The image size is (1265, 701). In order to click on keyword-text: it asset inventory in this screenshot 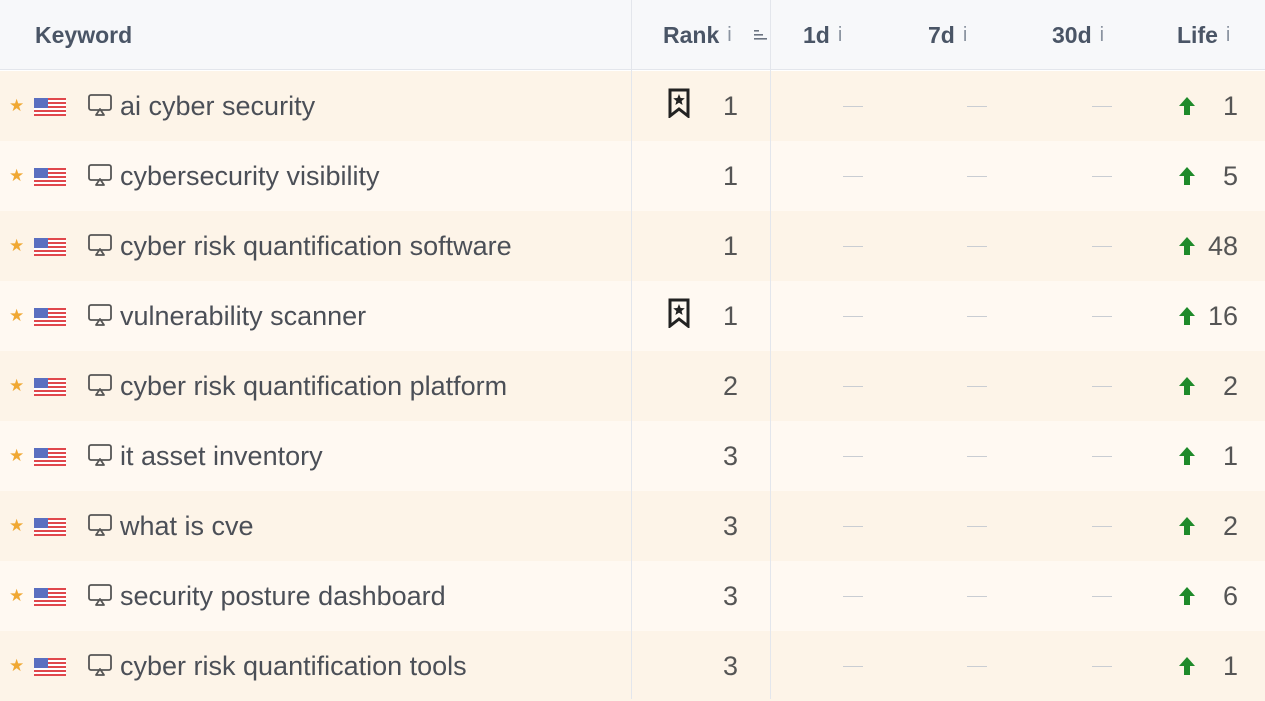, I will do `click(221, 456)`.